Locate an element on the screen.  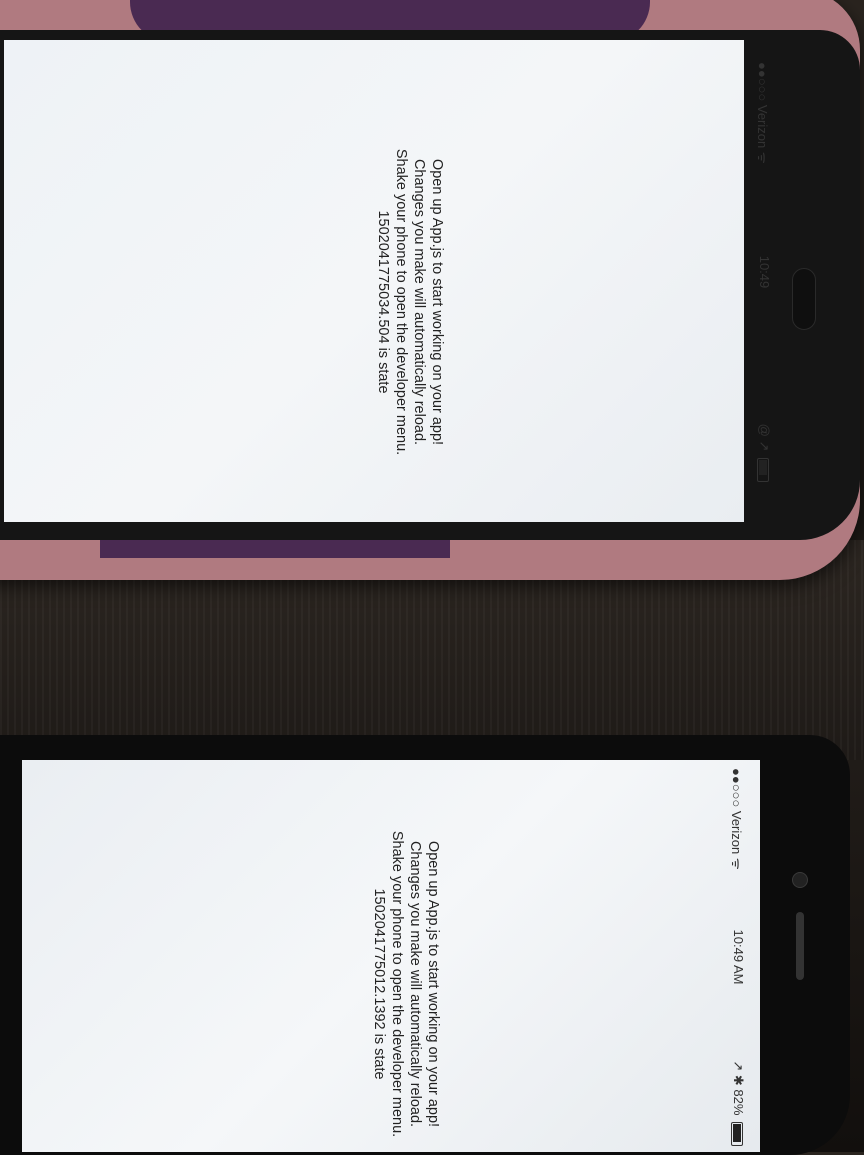
status-icons: @ ↗ is located at coordinates (764, 437).